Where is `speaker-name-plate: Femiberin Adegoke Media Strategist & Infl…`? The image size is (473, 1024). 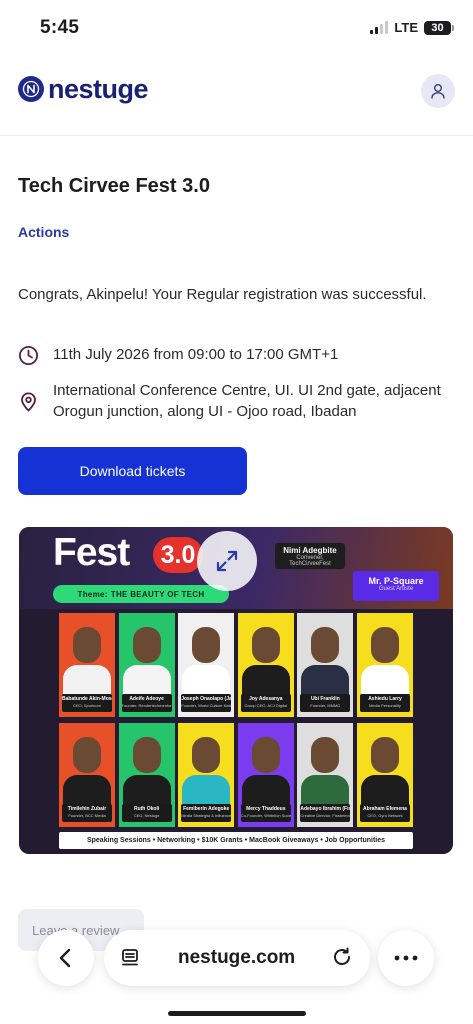
speaker-name-plate: Femiberin Adegoke Media Strategist & Infl… is located at coordinates (206, 813).